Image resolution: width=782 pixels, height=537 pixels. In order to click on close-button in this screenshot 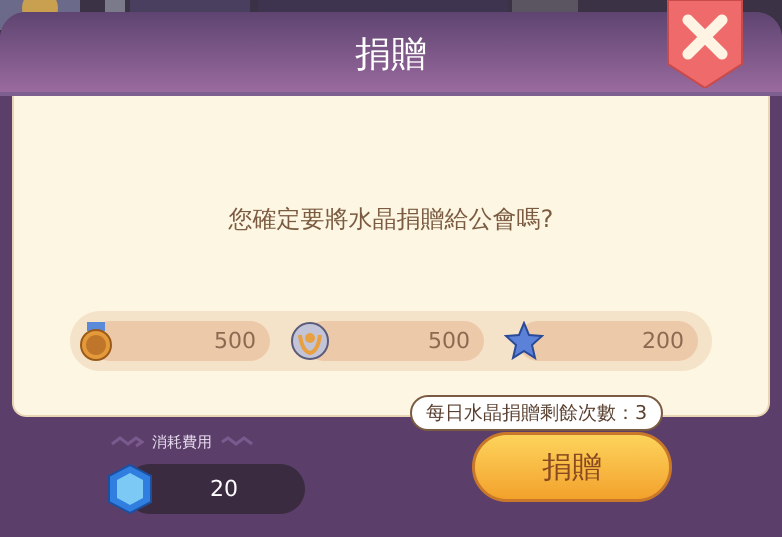, I will do `click(705, 44)`.